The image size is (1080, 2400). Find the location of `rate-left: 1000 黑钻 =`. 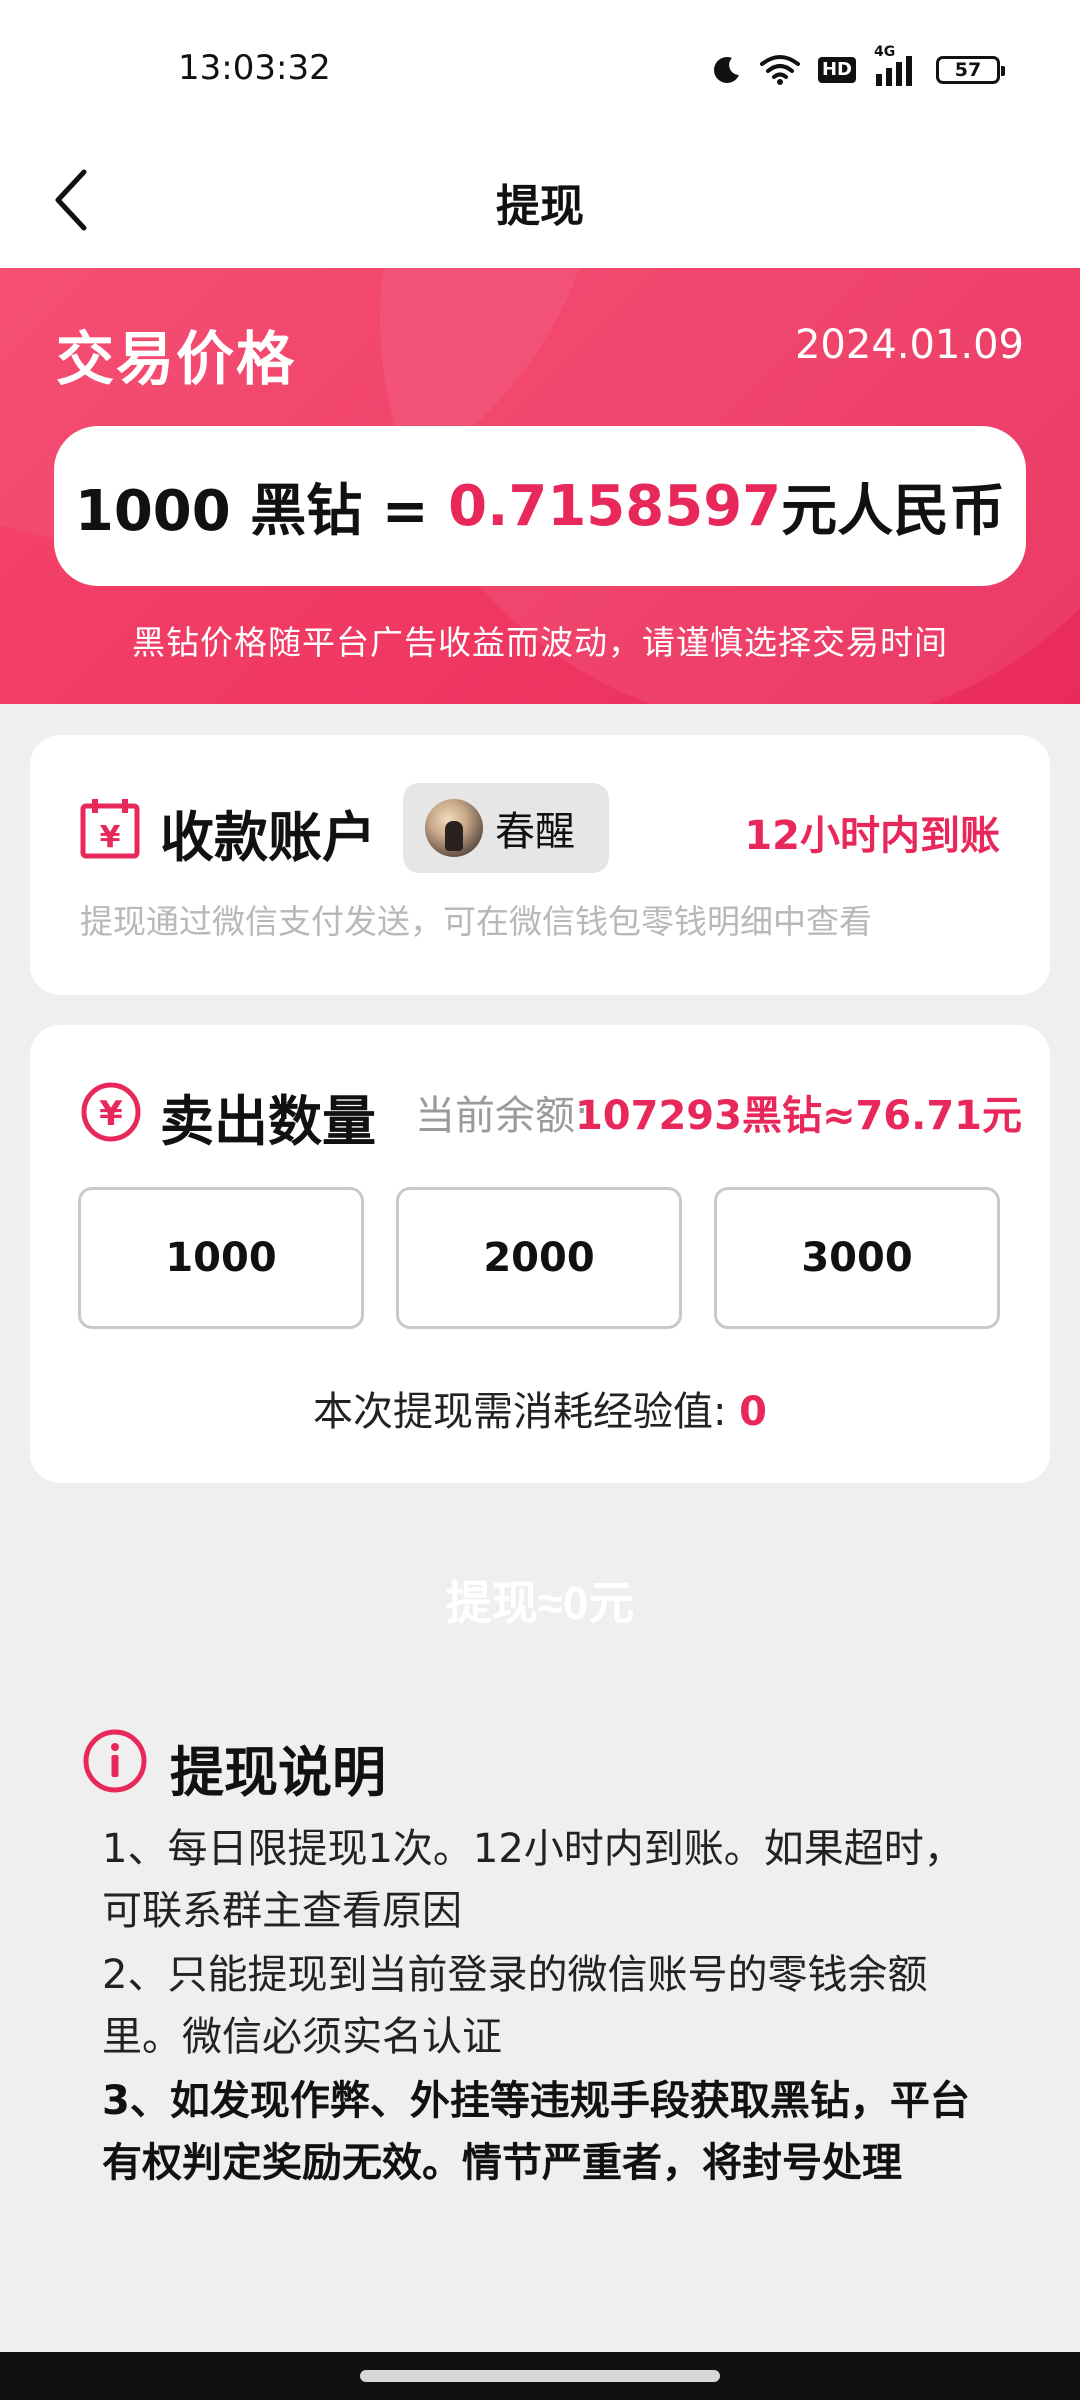

rate-left: 1000 黑钻 = is located at coordinates (261, 511).